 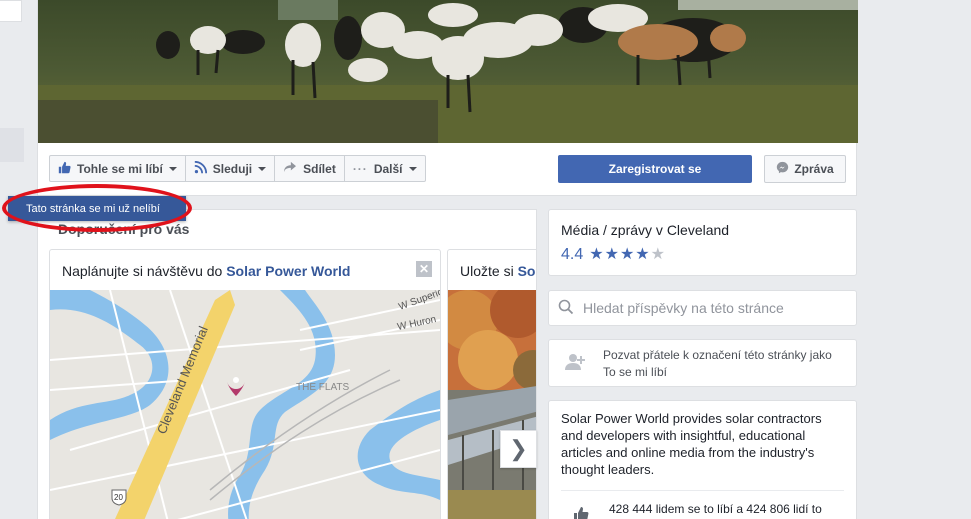 What do you see at coordinates (12, 259) in the screenshot?
I see `left-edge` at bounding box center [12, 259].